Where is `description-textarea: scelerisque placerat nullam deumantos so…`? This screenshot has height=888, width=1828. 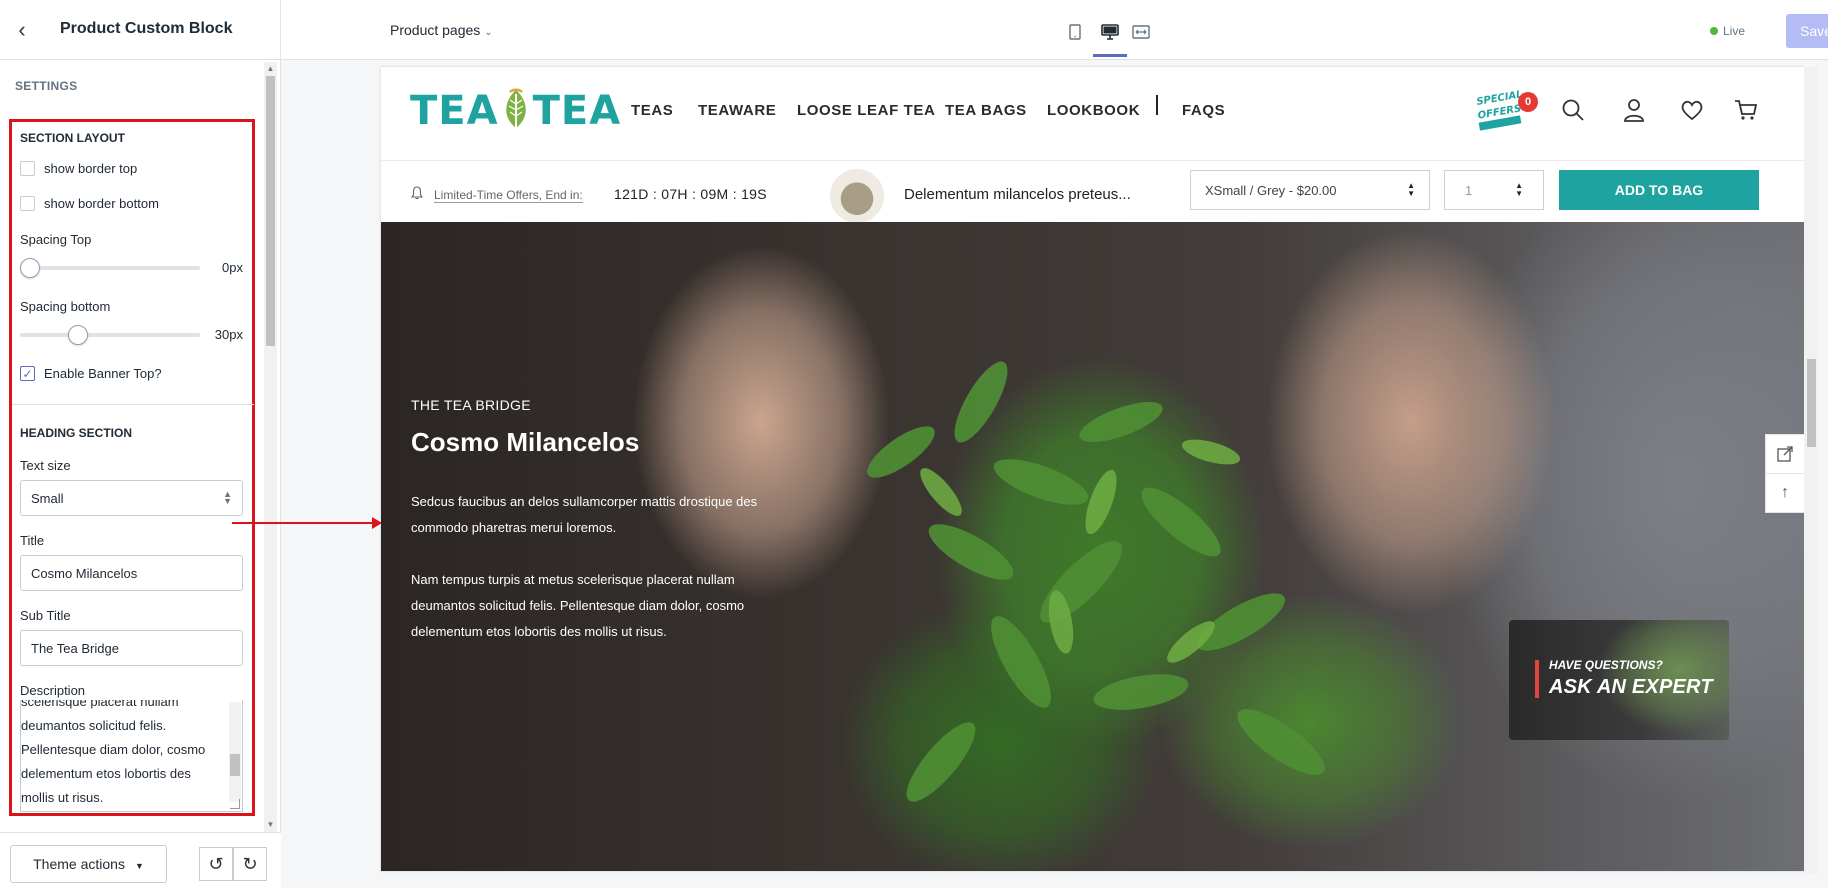
description-textarea: scelerisque placerat nullam deumantos so… is located at coordinates (131, 756).